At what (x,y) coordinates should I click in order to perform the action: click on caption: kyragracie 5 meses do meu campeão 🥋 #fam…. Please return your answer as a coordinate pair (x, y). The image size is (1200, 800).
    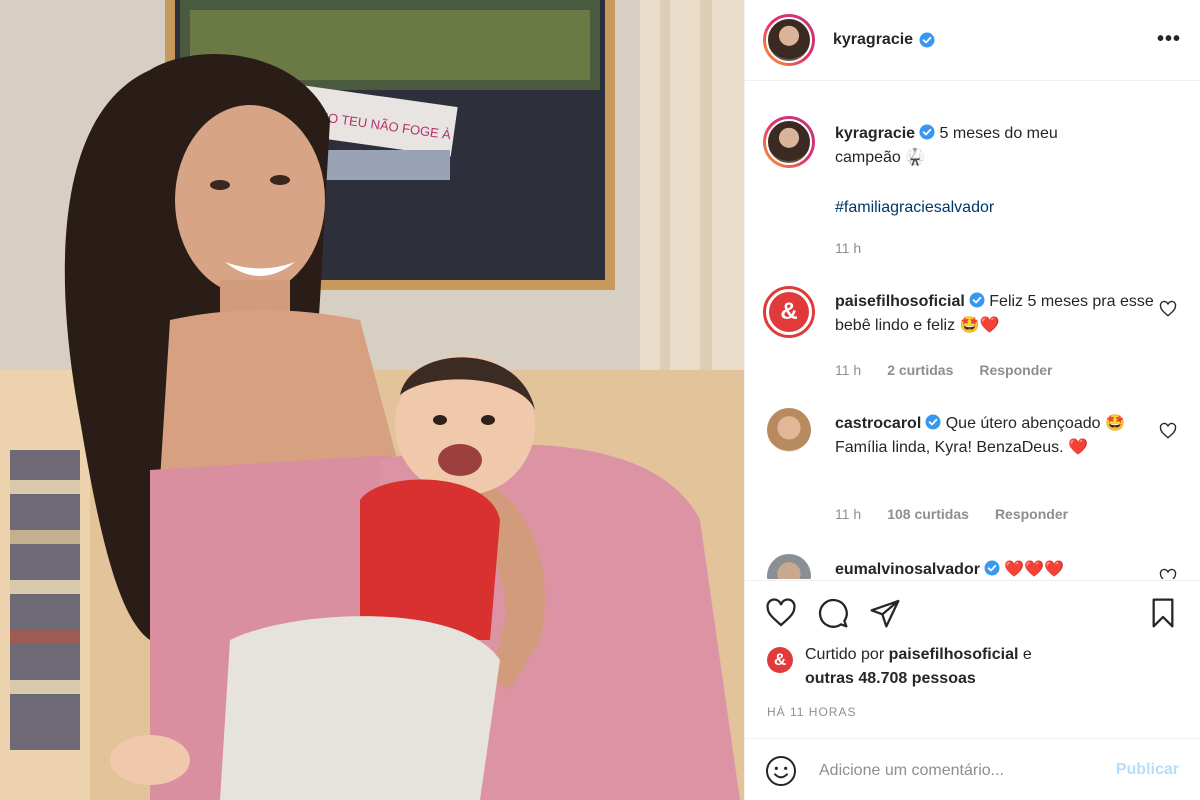
    Looking at the image, I should click on (973, 186).